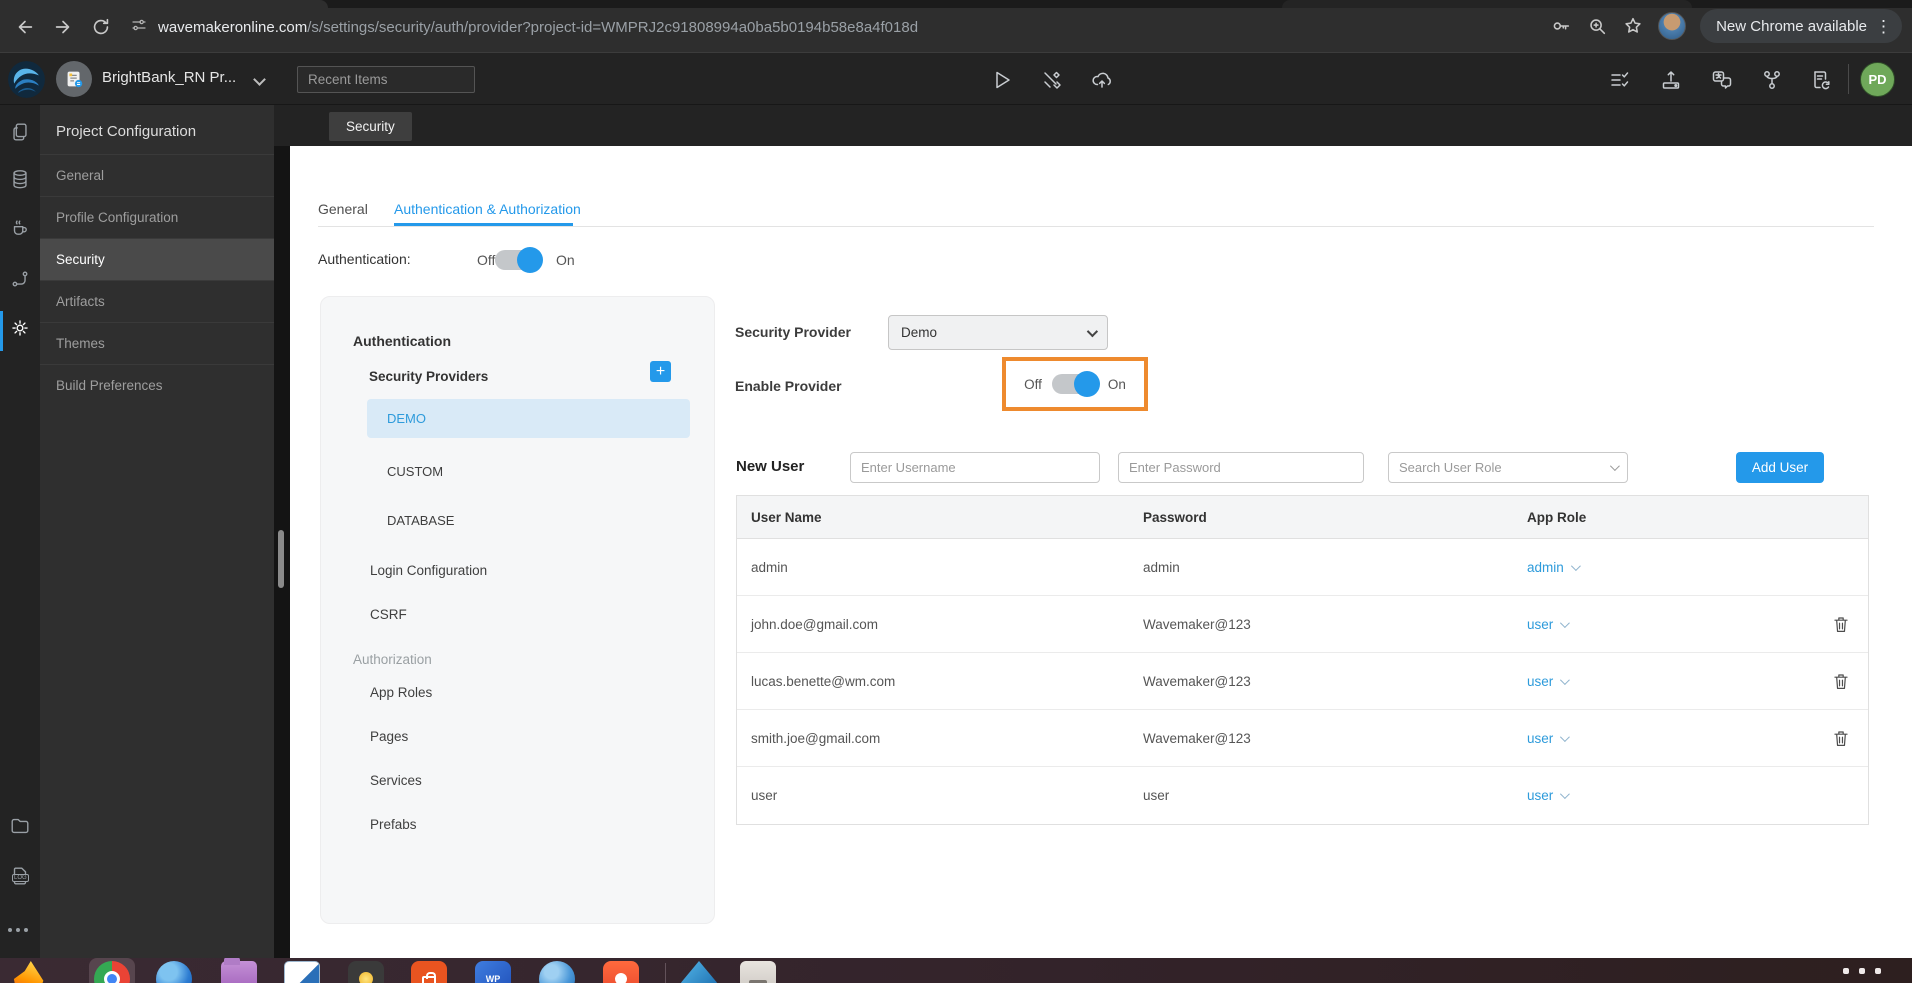  What do you see at coordinates (975, 467) in the screenshot?
I see `username-input` at bounding box center [975, 467].